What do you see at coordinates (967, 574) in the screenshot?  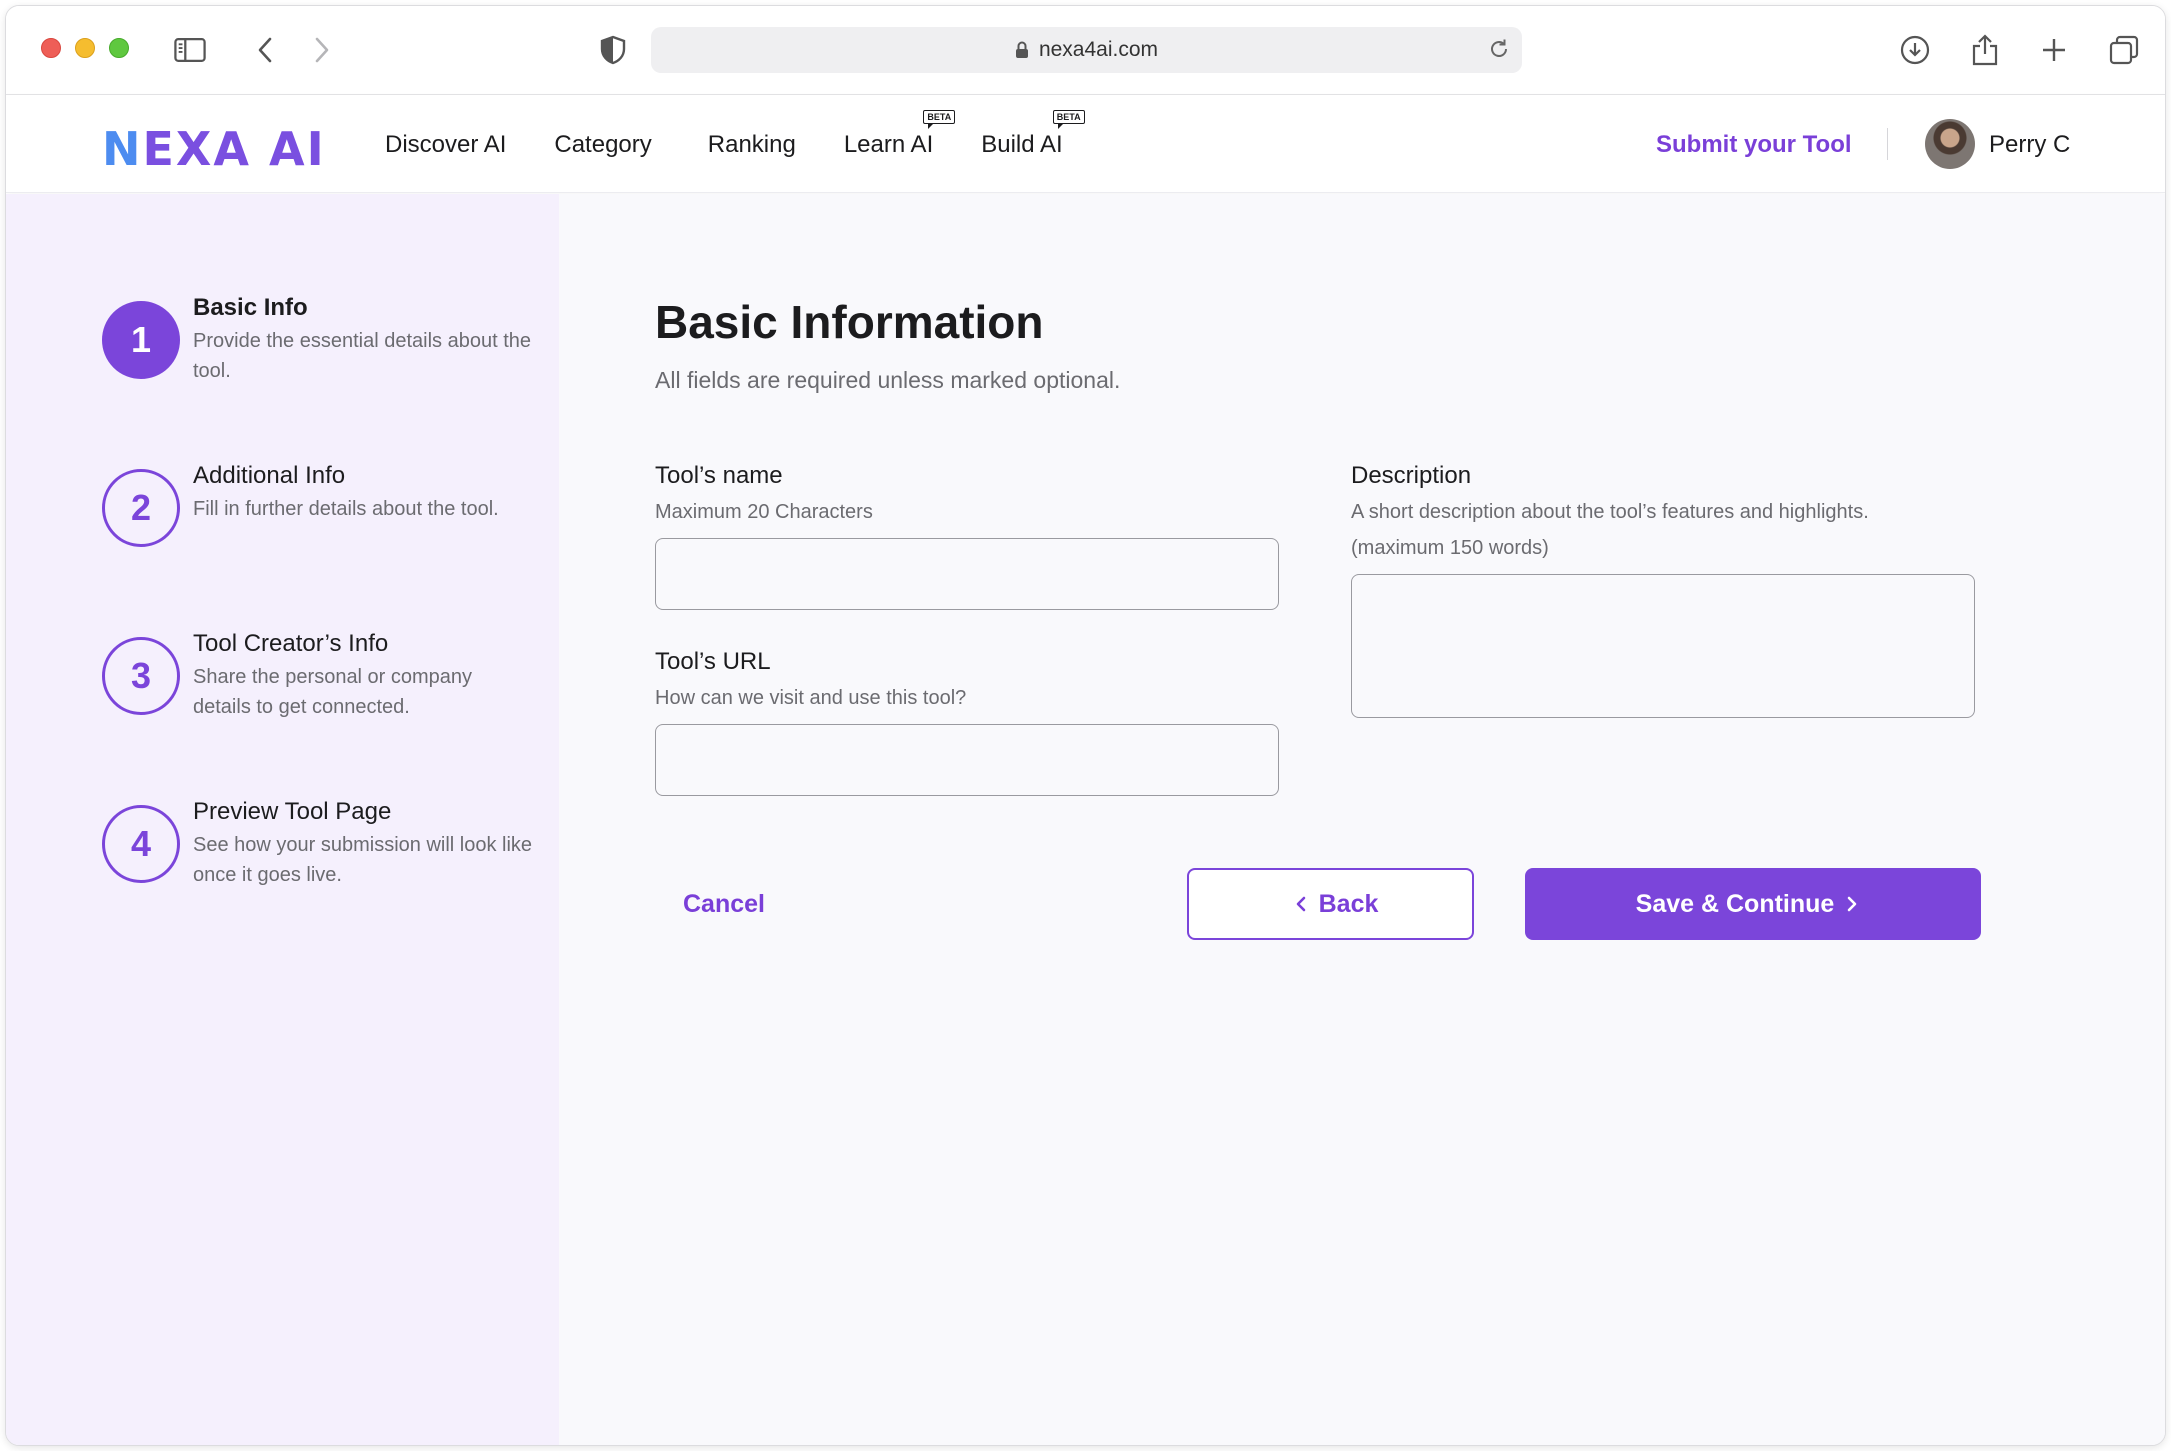 I see `tool-name-input` at bounding box center [967, 574].